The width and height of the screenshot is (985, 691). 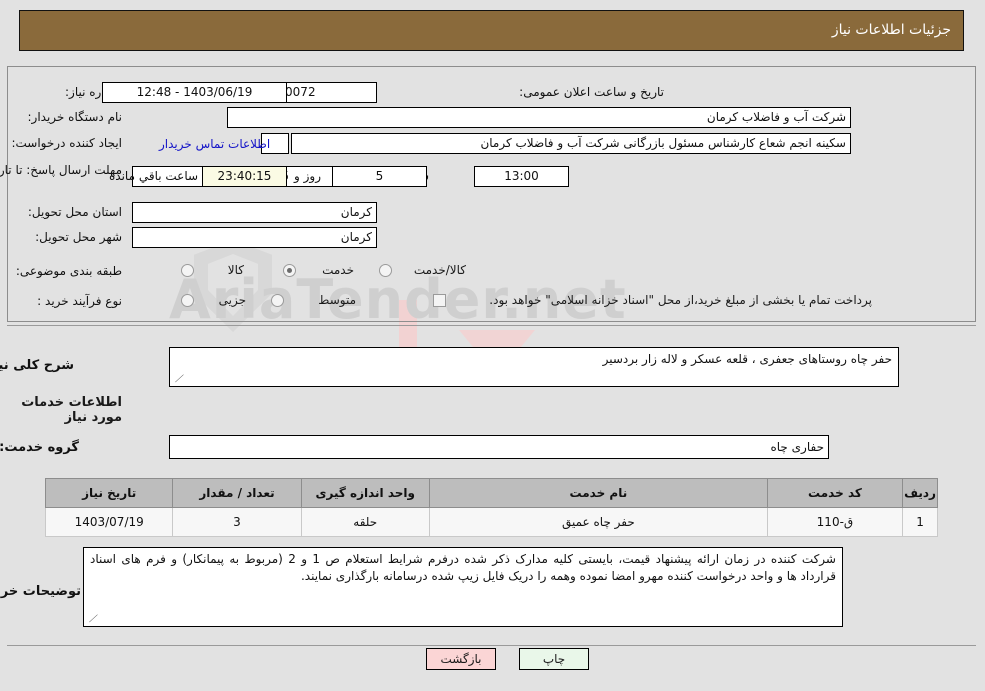 I want to click on page-title: جزئیات اطلاعات نیاز, so click(x=892, y=30).